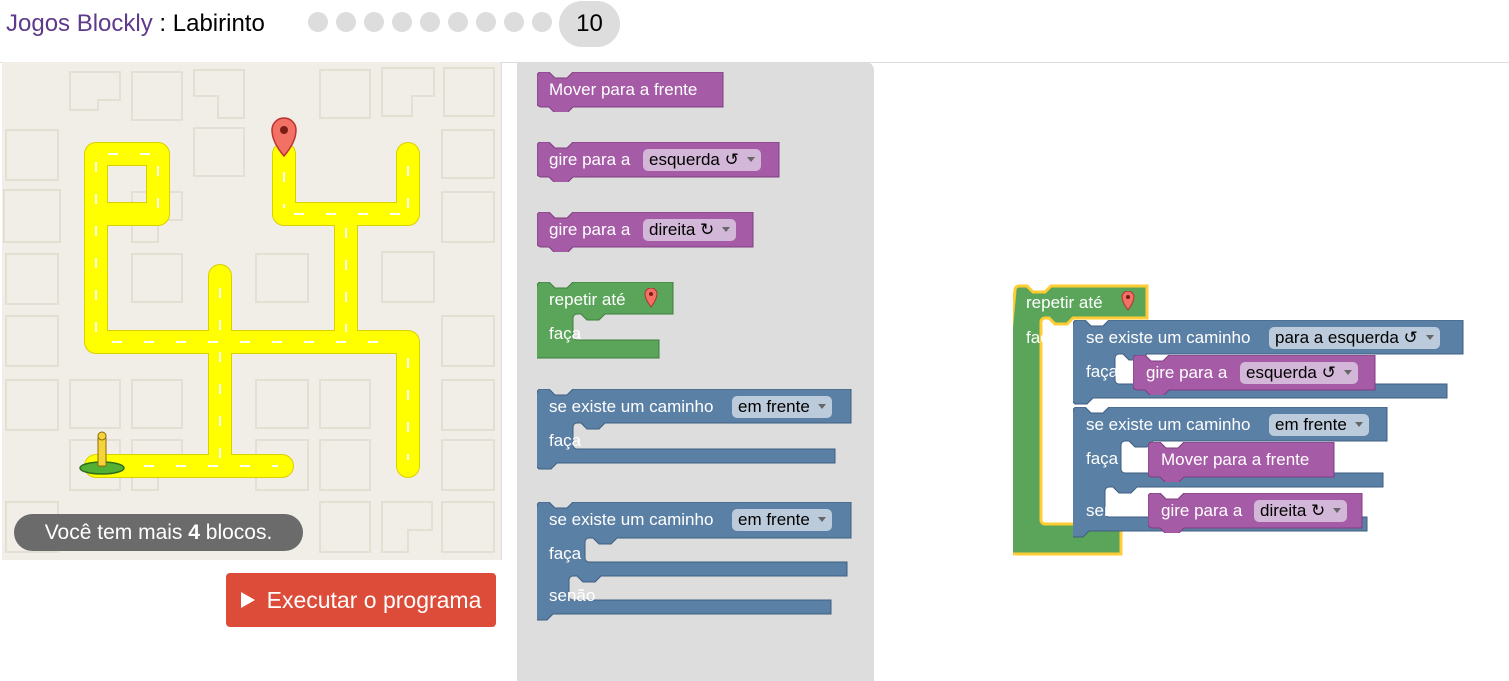 This screenshot has height=681, width=1509. I want to click on blocks-remaining-message: Você tem mais 4 blocos., so click(158, 532).